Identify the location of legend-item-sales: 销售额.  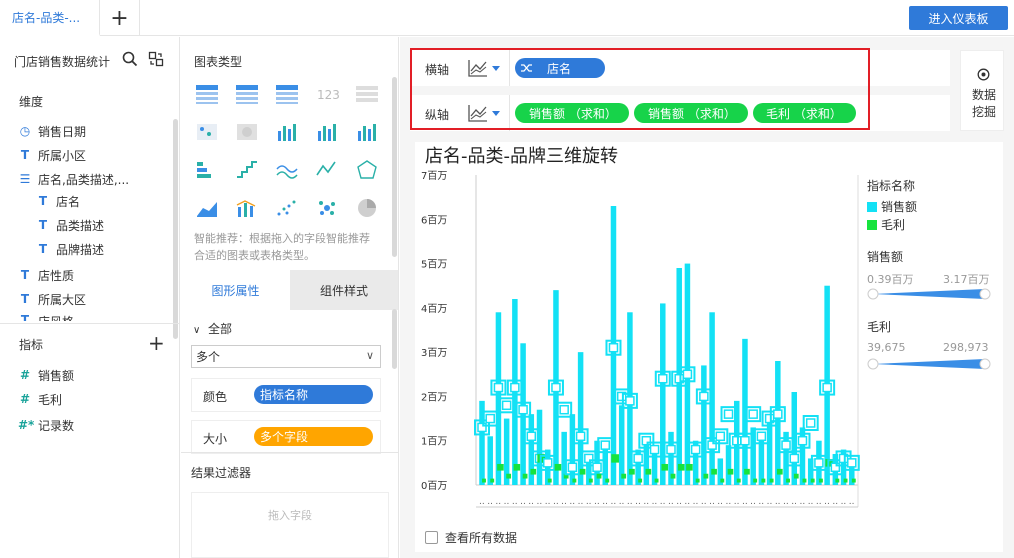
(892, 206).